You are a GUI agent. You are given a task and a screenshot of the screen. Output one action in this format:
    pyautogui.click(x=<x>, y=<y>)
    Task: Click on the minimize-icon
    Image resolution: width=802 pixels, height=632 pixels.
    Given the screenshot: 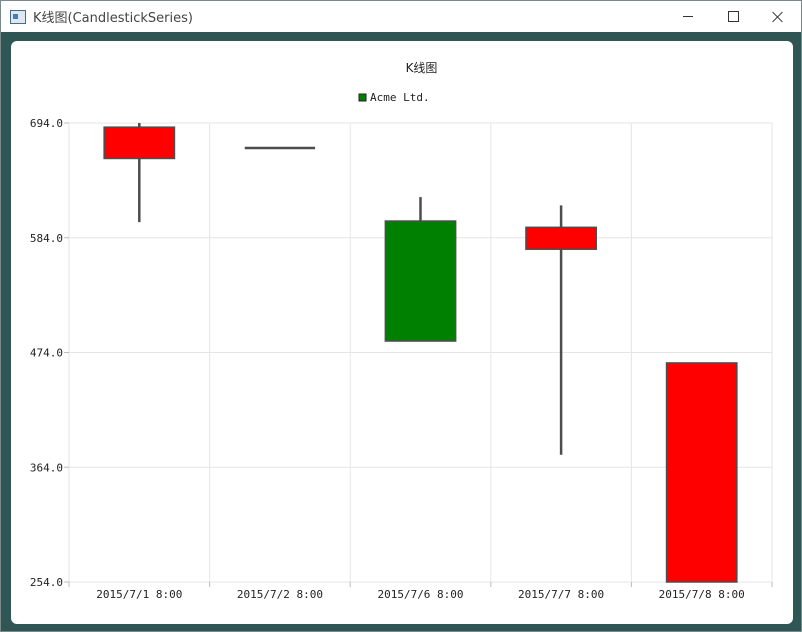 What is the action you would take?
    pyautogui.click(x=688, y=16)
    